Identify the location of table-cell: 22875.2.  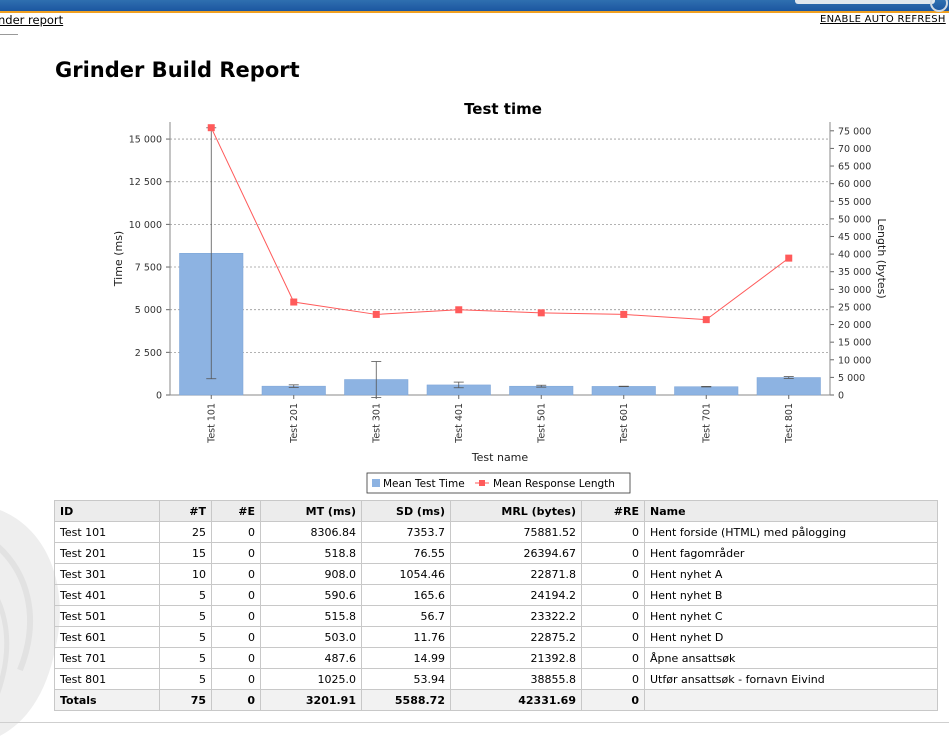
(516, 637).